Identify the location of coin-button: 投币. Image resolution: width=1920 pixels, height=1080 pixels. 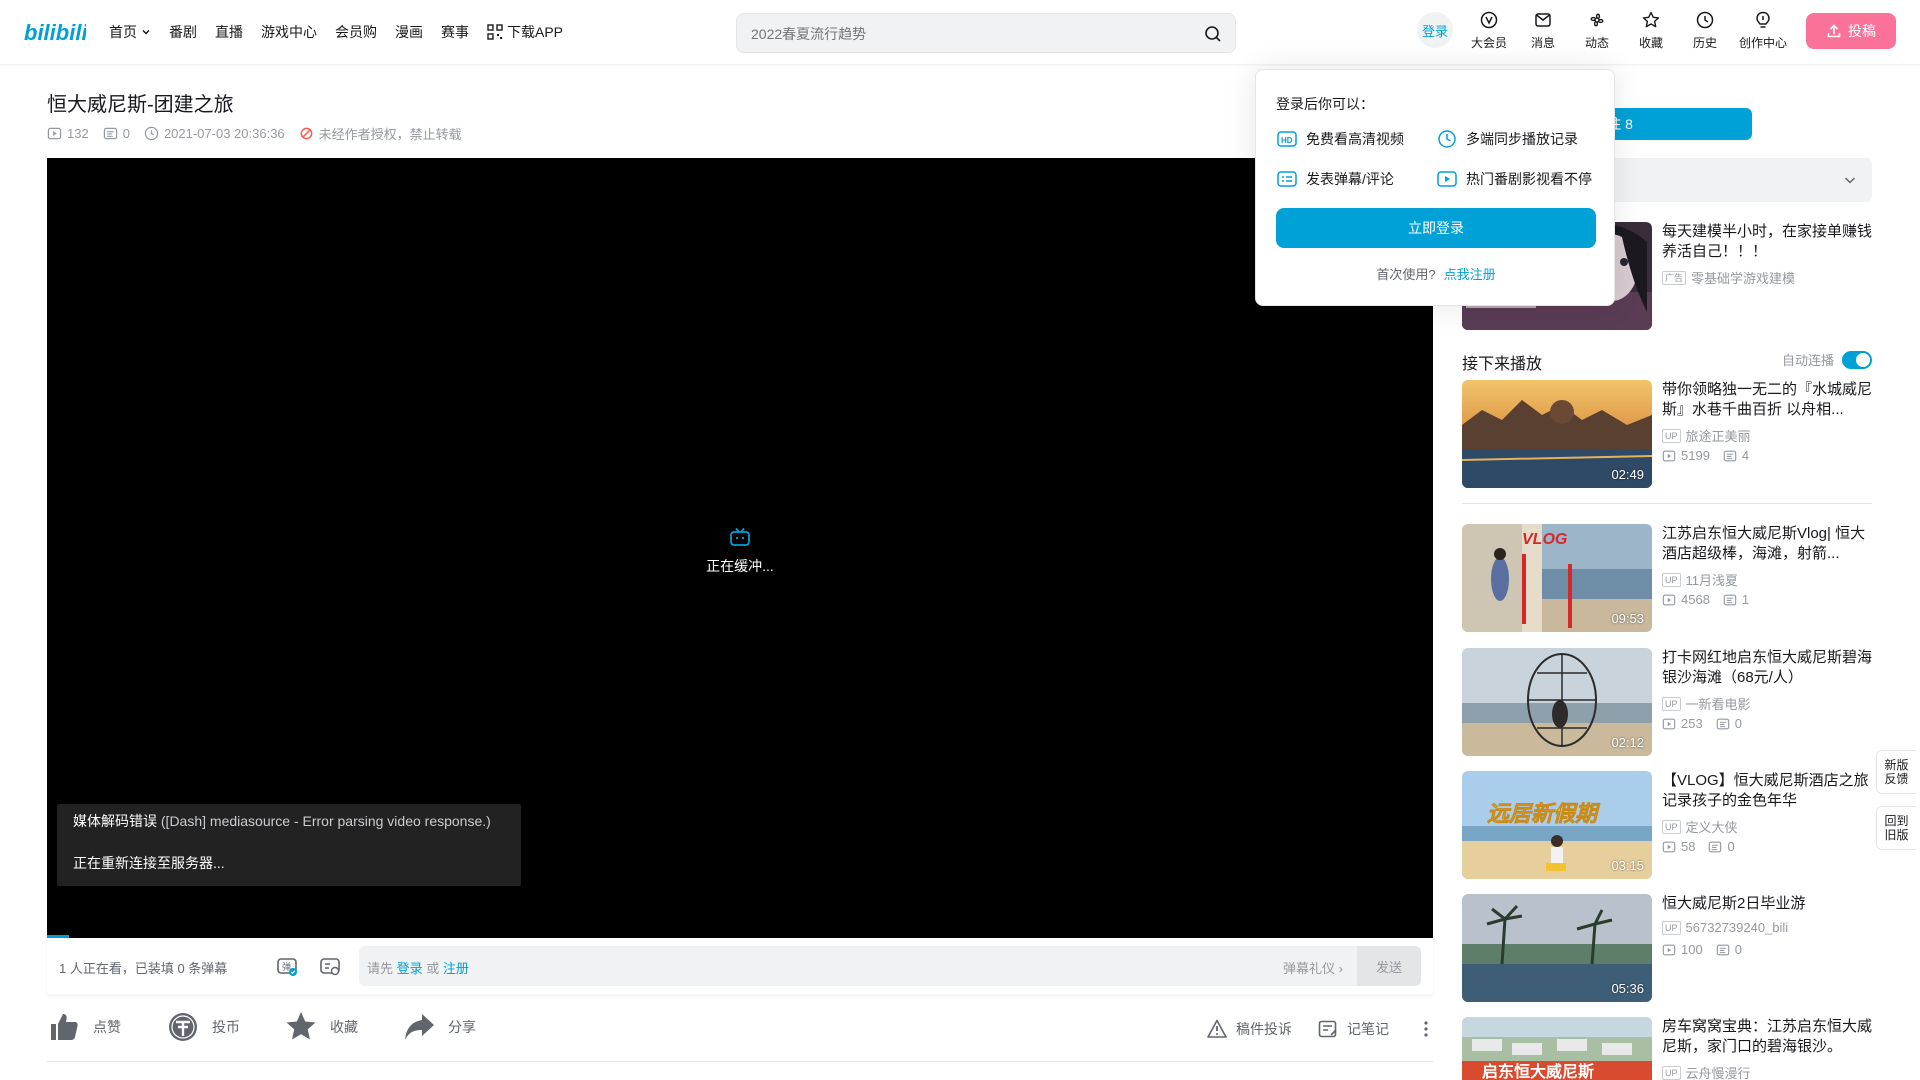
(203, 1027).